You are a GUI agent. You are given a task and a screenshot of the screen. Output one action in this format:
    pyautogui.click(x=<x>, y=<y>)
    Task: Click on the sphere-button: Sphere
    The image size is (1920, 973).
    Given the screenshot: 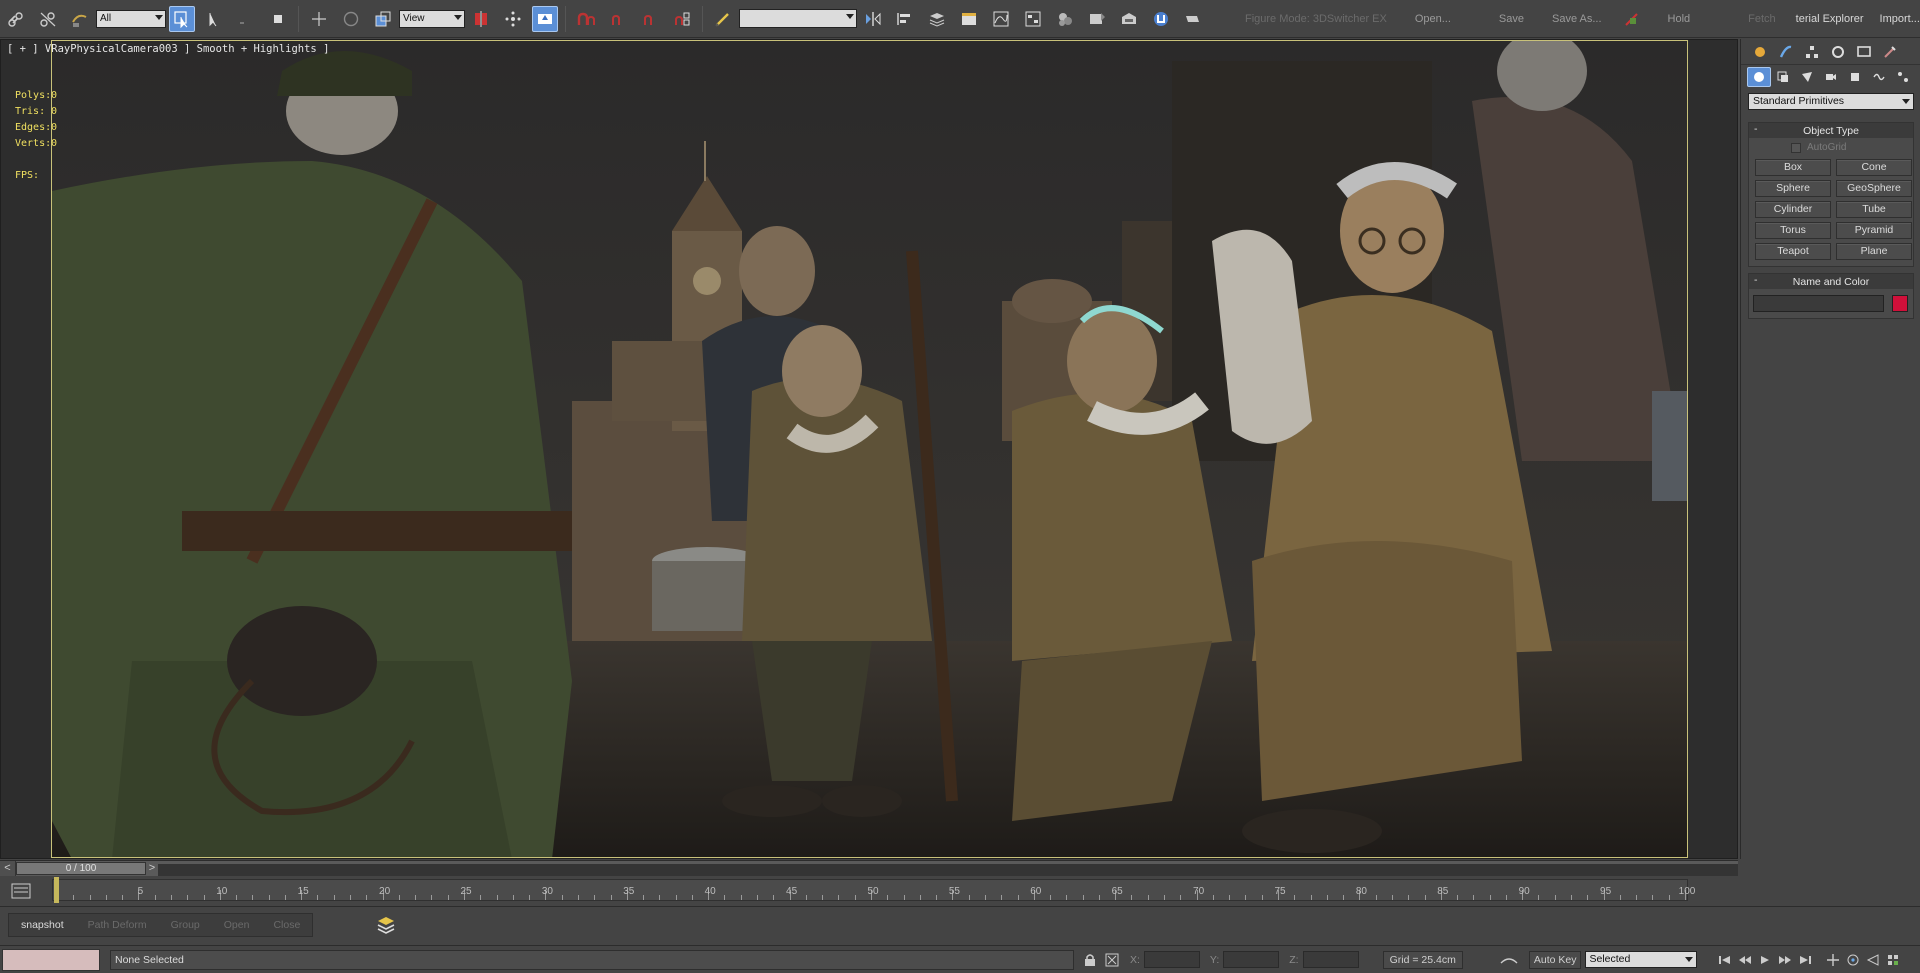 What is the action you would take?
    pyautogui.click(x=1793, y=188)
    